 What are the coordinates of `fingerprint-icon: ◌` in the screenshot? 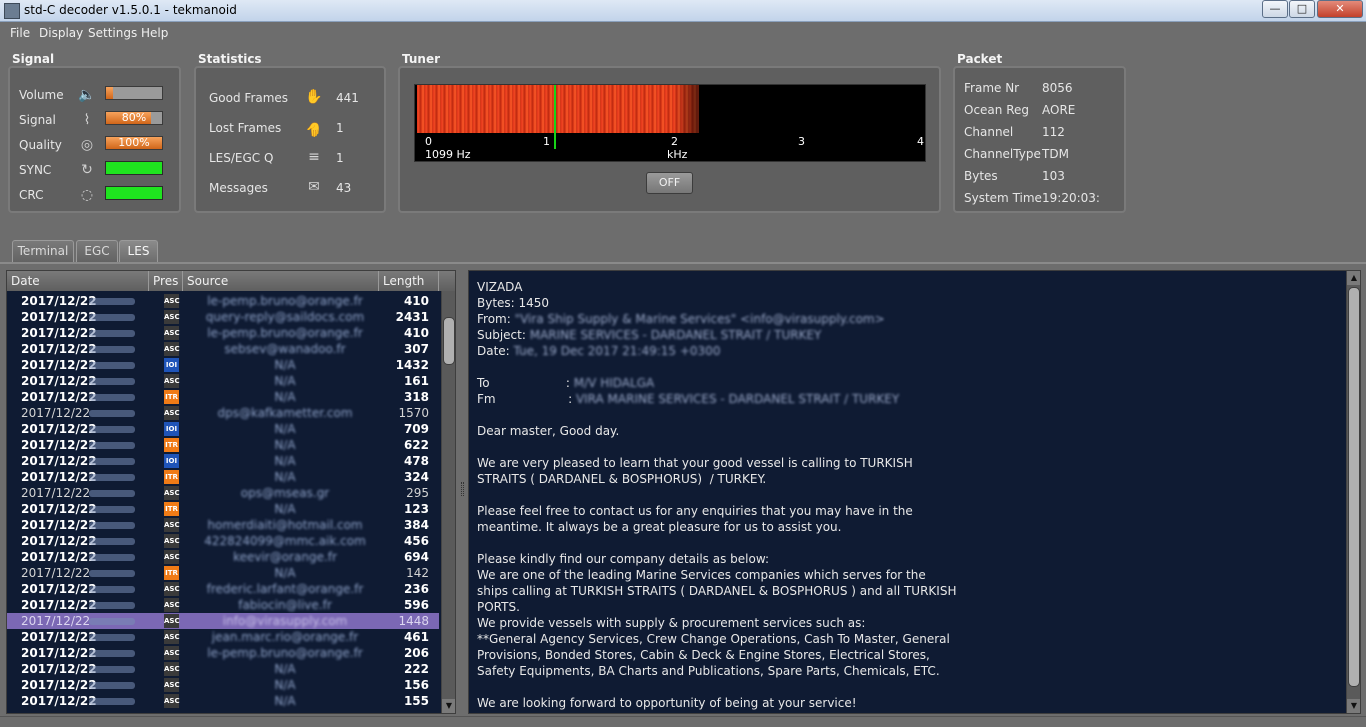 It's located at (87, 195).